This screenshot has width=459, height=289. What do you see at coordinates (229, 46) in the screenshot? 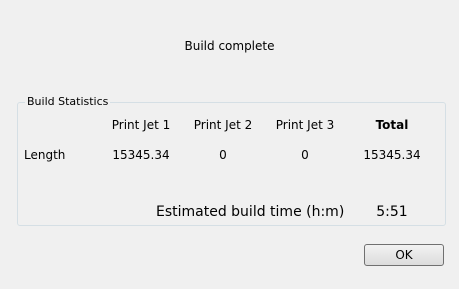
I see `dialog-heading: Build complete` at bounding box center [229, 46].